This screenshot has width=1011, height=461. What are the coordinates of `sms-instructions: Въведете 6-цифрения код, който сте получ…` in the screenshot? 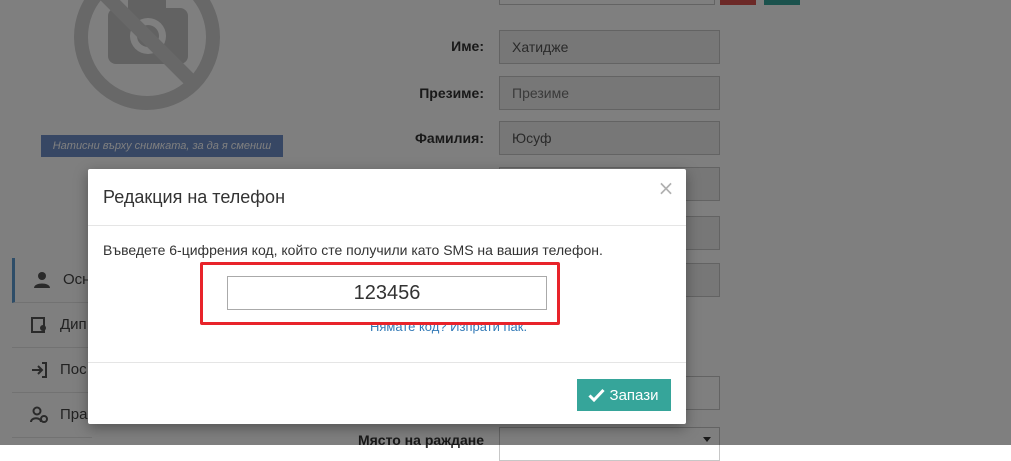 It's located at (353, 250).